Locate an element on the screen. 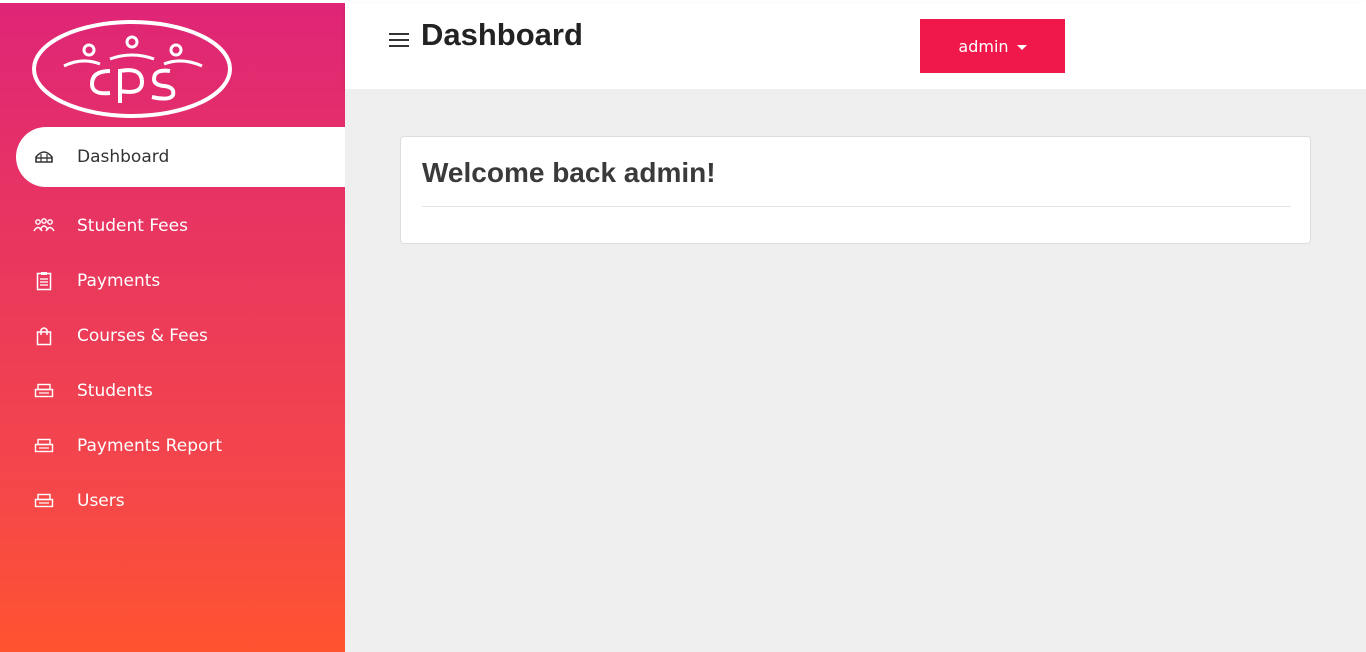  hamburger-icon is located at coordinates (399, 40).